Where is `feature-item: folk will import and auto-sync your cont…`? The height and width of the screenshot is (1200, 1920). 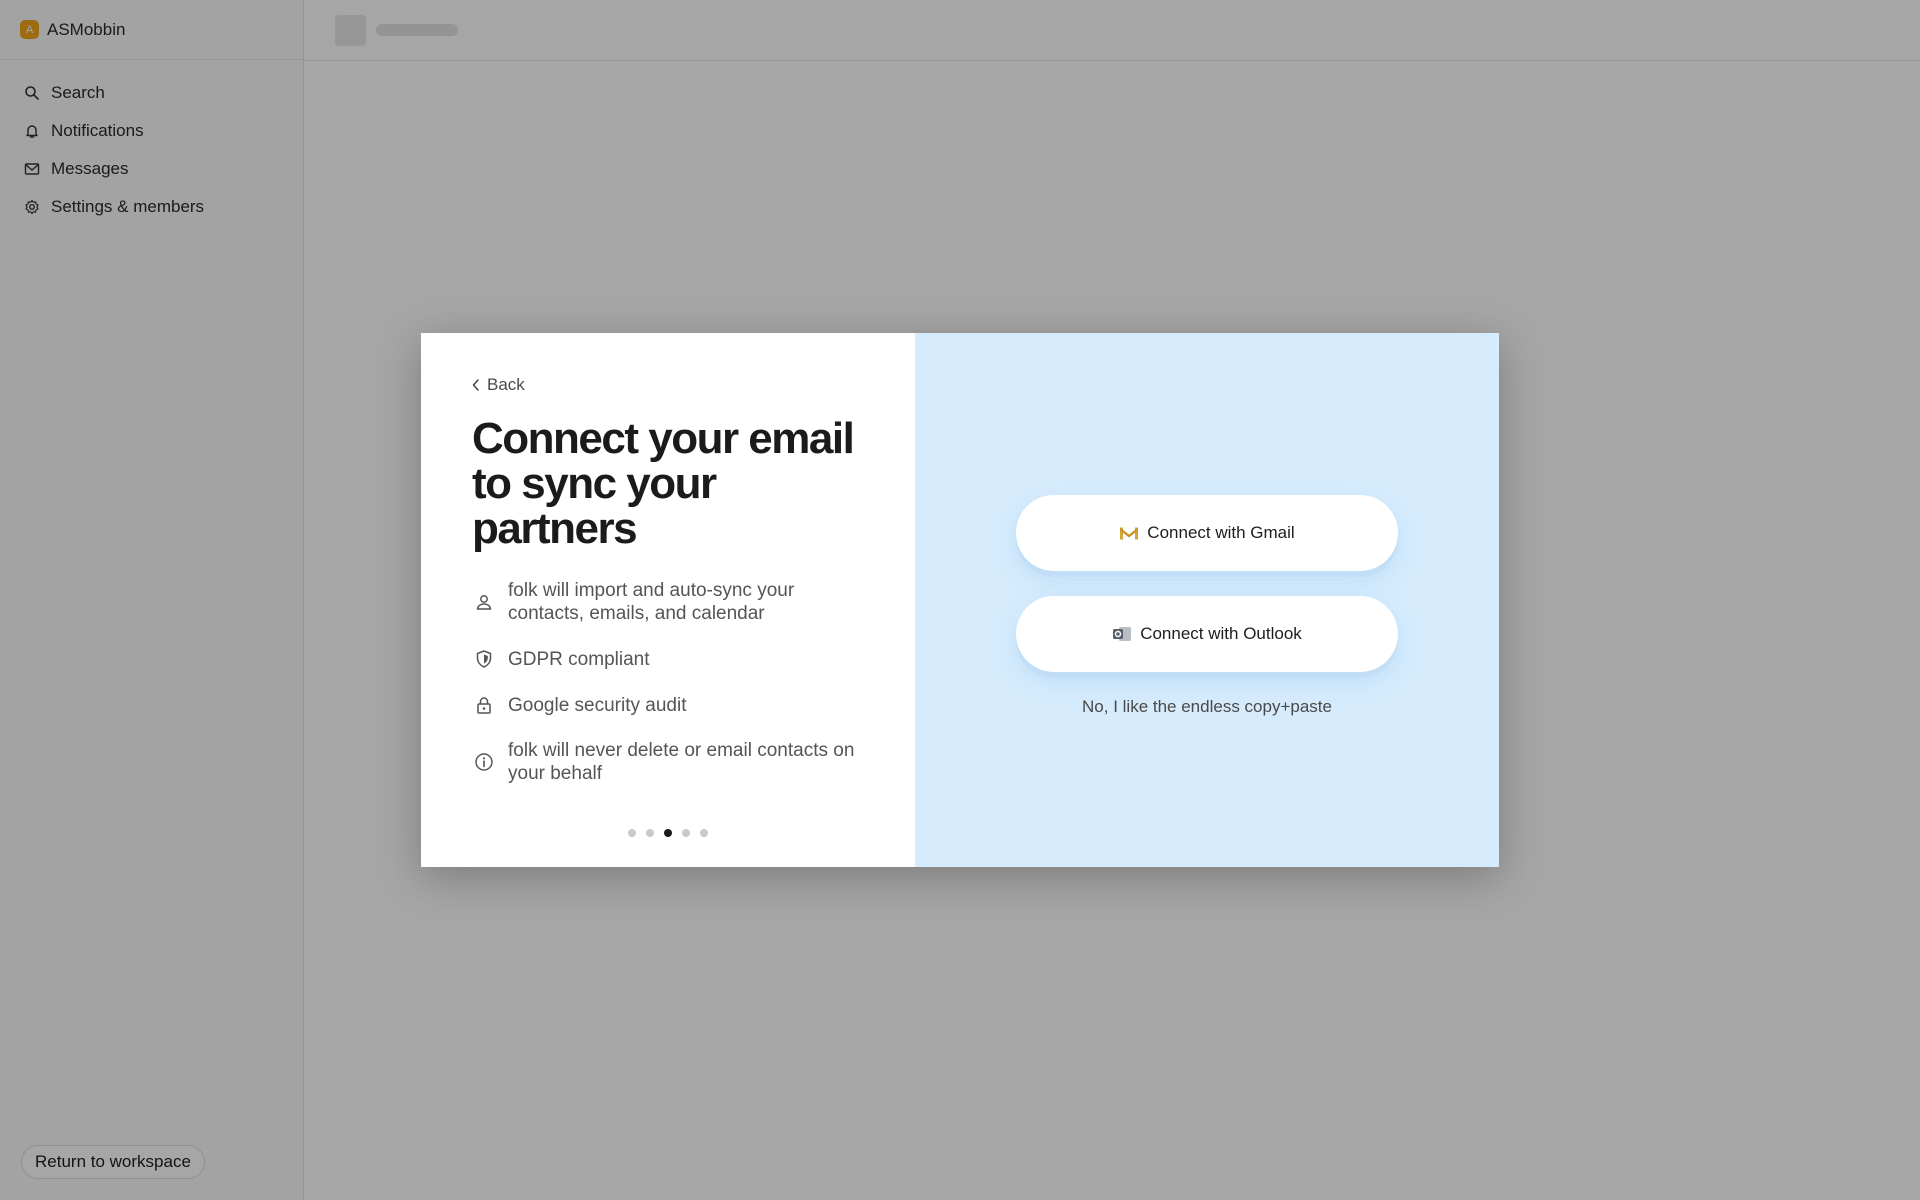 feature-item: folk will import and auto-sync your cont… is located at coordinates (668, 602).